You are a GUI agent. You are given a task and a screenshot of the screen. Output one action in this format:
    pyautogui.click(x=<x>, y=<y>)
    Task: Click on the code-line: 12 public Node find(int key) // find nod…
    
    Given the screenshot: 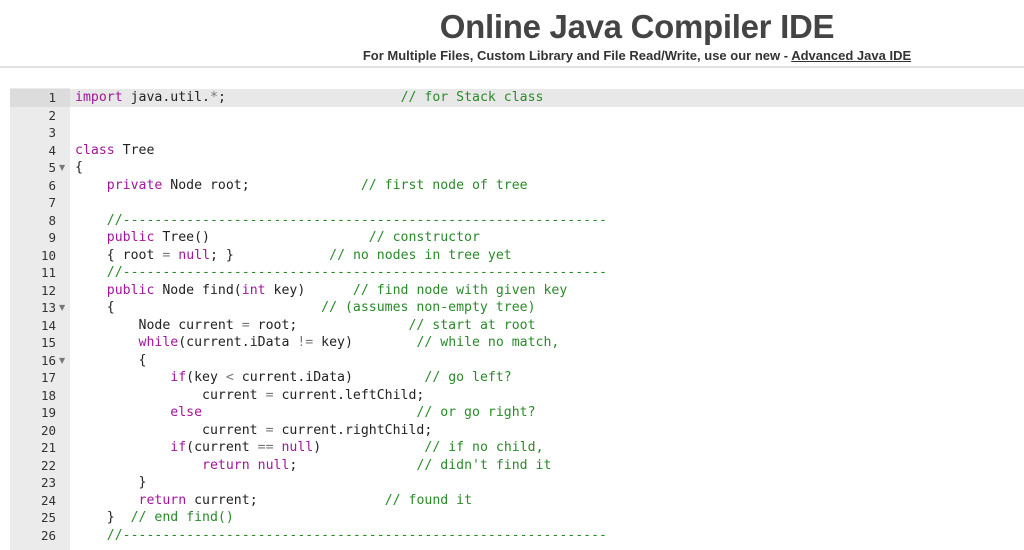 What is the action you would take?
    pyautogui.click(x=517, y=291)
    